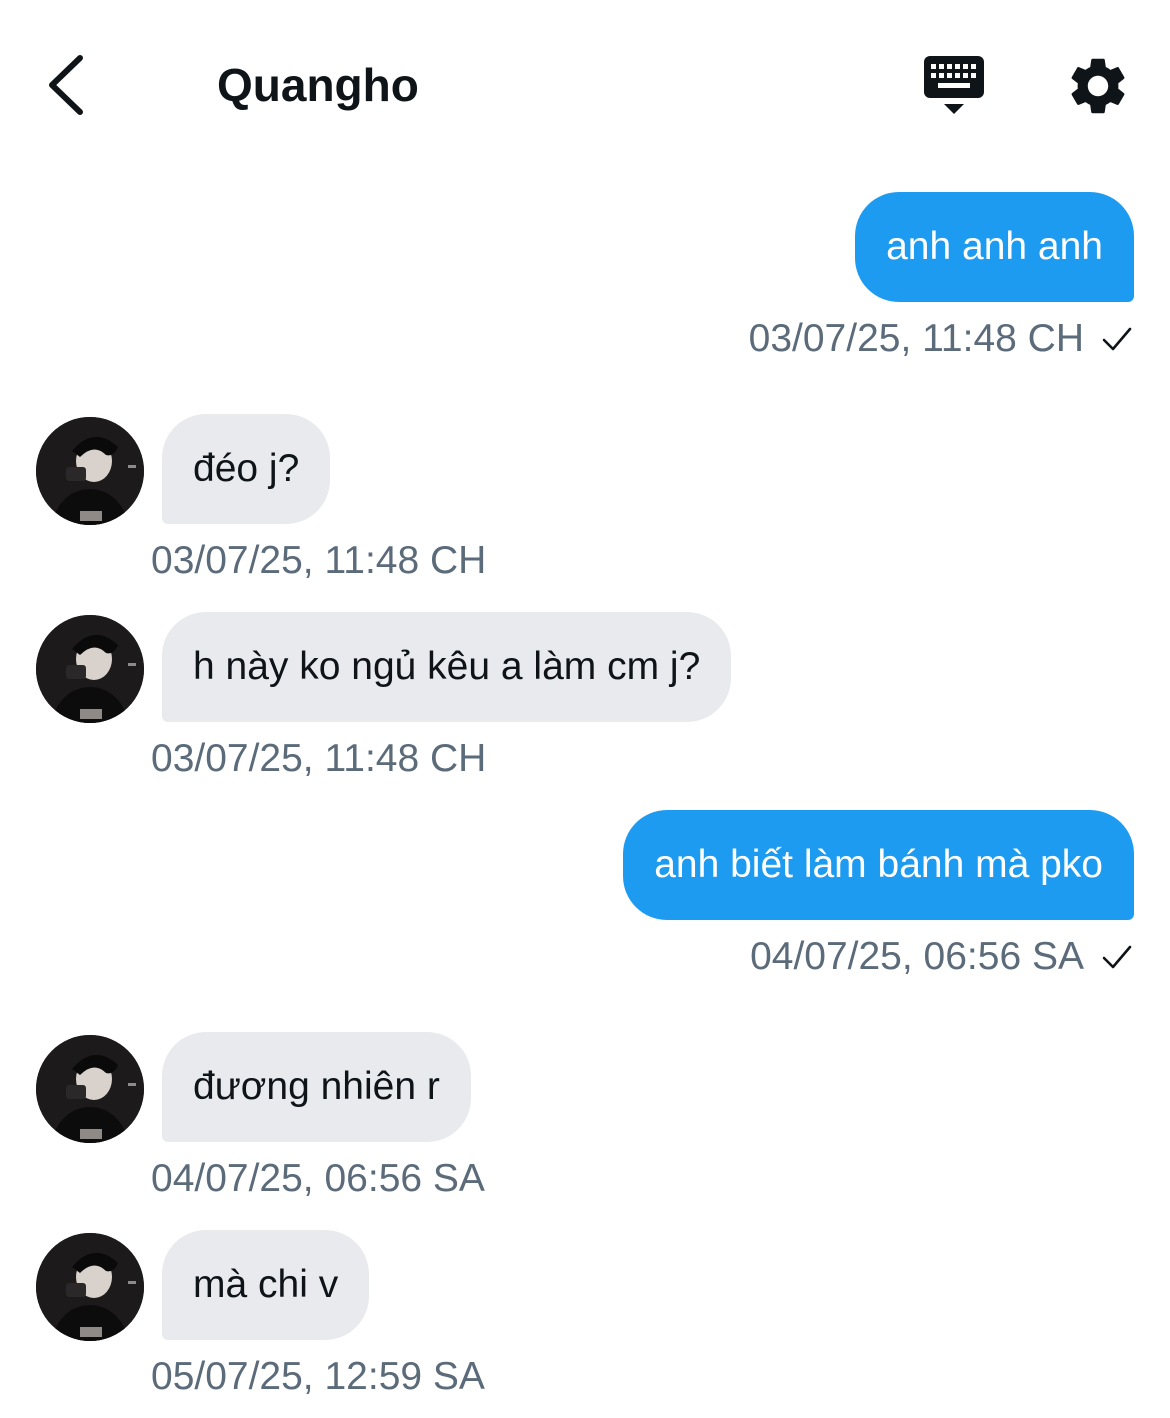  Describe the element at coordinates (878, 865) in the screenshot. I see `message-bubble: anh biết làm bánh mà pko` at that location.